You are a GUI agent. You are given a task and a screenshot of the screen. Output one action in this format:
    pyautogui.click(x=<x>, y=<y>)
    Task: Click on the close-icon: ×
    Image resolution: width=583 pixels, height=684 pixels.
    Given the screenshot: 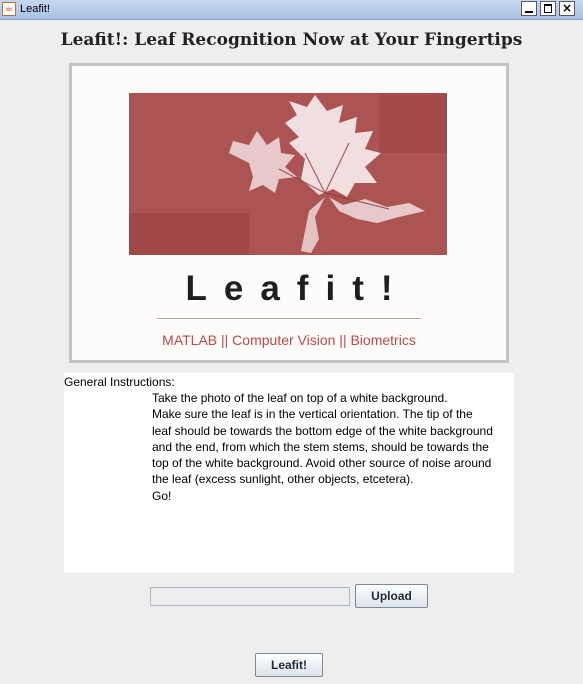 What is the action you would take?
    pyautogui.click(x=567, y=8)
    